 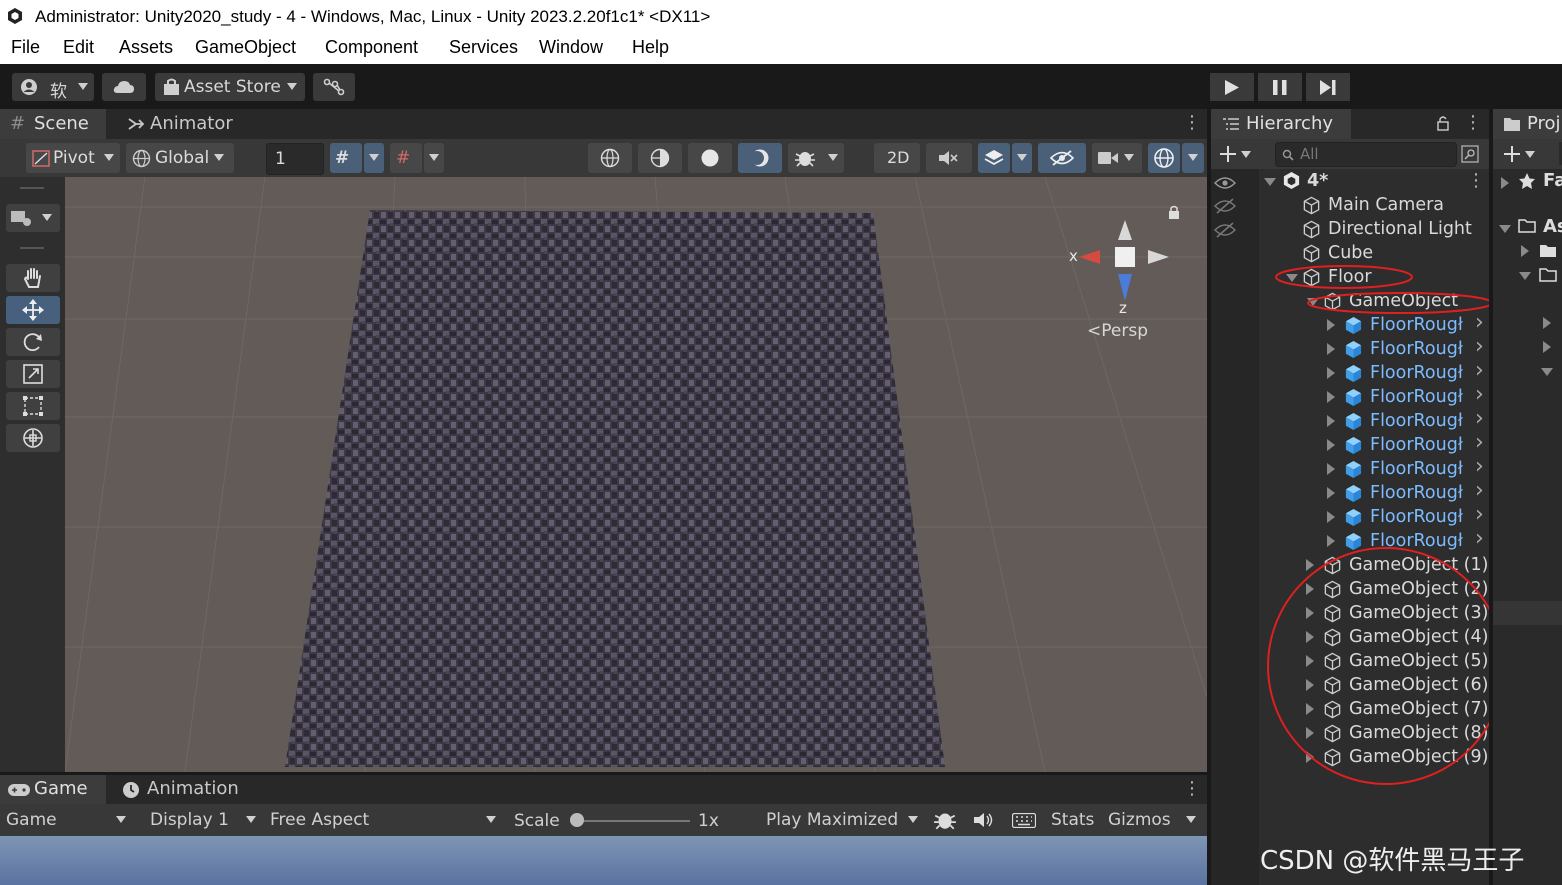 I want to click on step-button, so click(x=1328, y=87).